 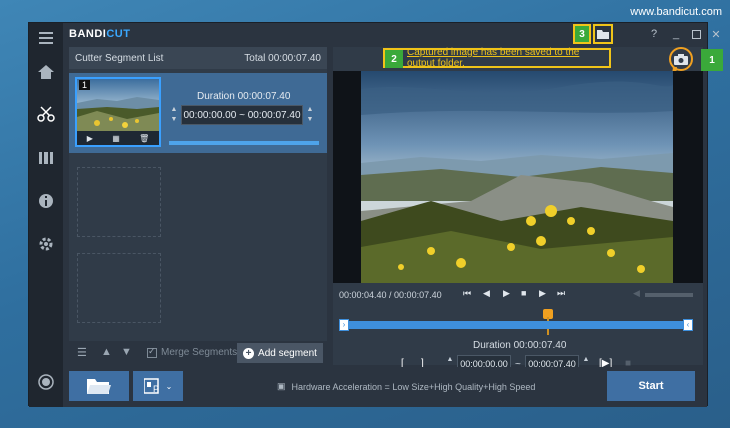 What do you see at coordinates (392, 34) in the screenshot?
I see `title-bar: BANDICUT 3 ? _ ✕` at bounding box center [392, 34].